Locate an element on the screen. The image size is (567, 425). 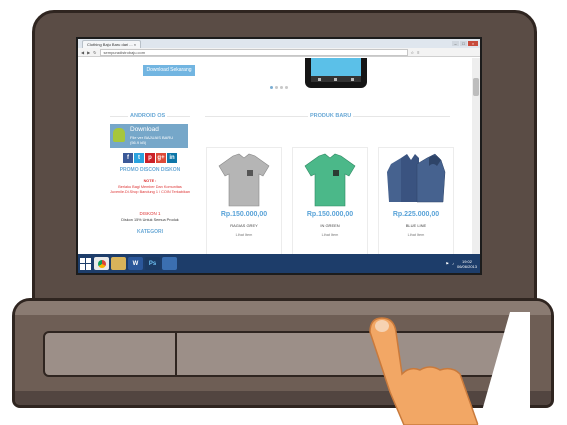
product-name: BLUE LINE is located at coordinates (416, 225).